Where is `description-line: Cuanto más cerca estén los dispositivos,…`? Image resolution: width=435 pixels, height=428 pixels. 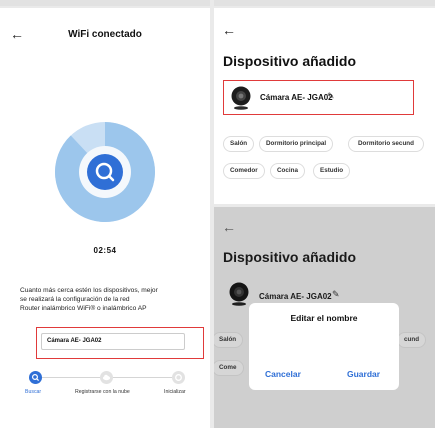 description-line: Cuanto más cerca estén los dispositivos,… is located at coordinates (89, 290).